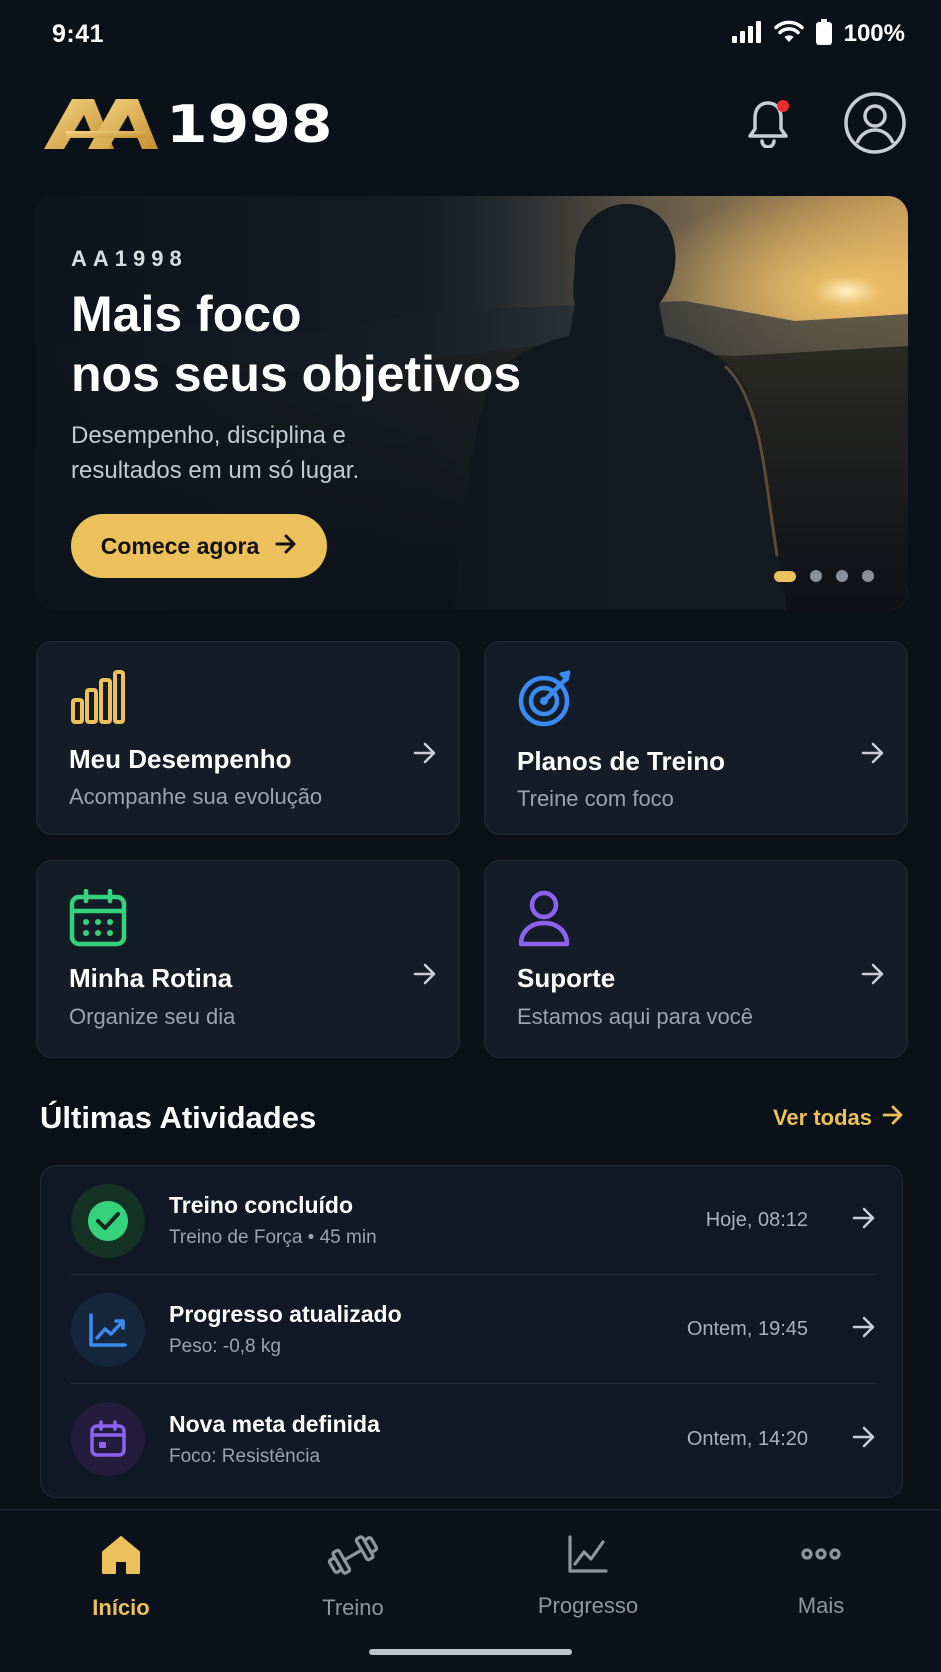 Image resolution: width=941 pixels, height=1672 pixels. I want to click on bottom-navigation: Início Treino Progresso Mais, so click(470, 1590).